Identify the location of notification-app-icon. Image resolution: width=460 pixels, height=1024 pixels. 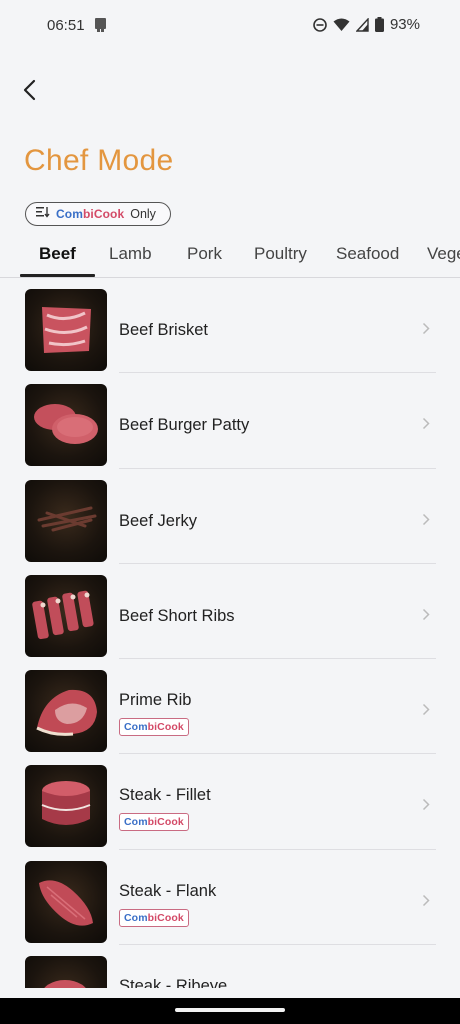
(101, 27).